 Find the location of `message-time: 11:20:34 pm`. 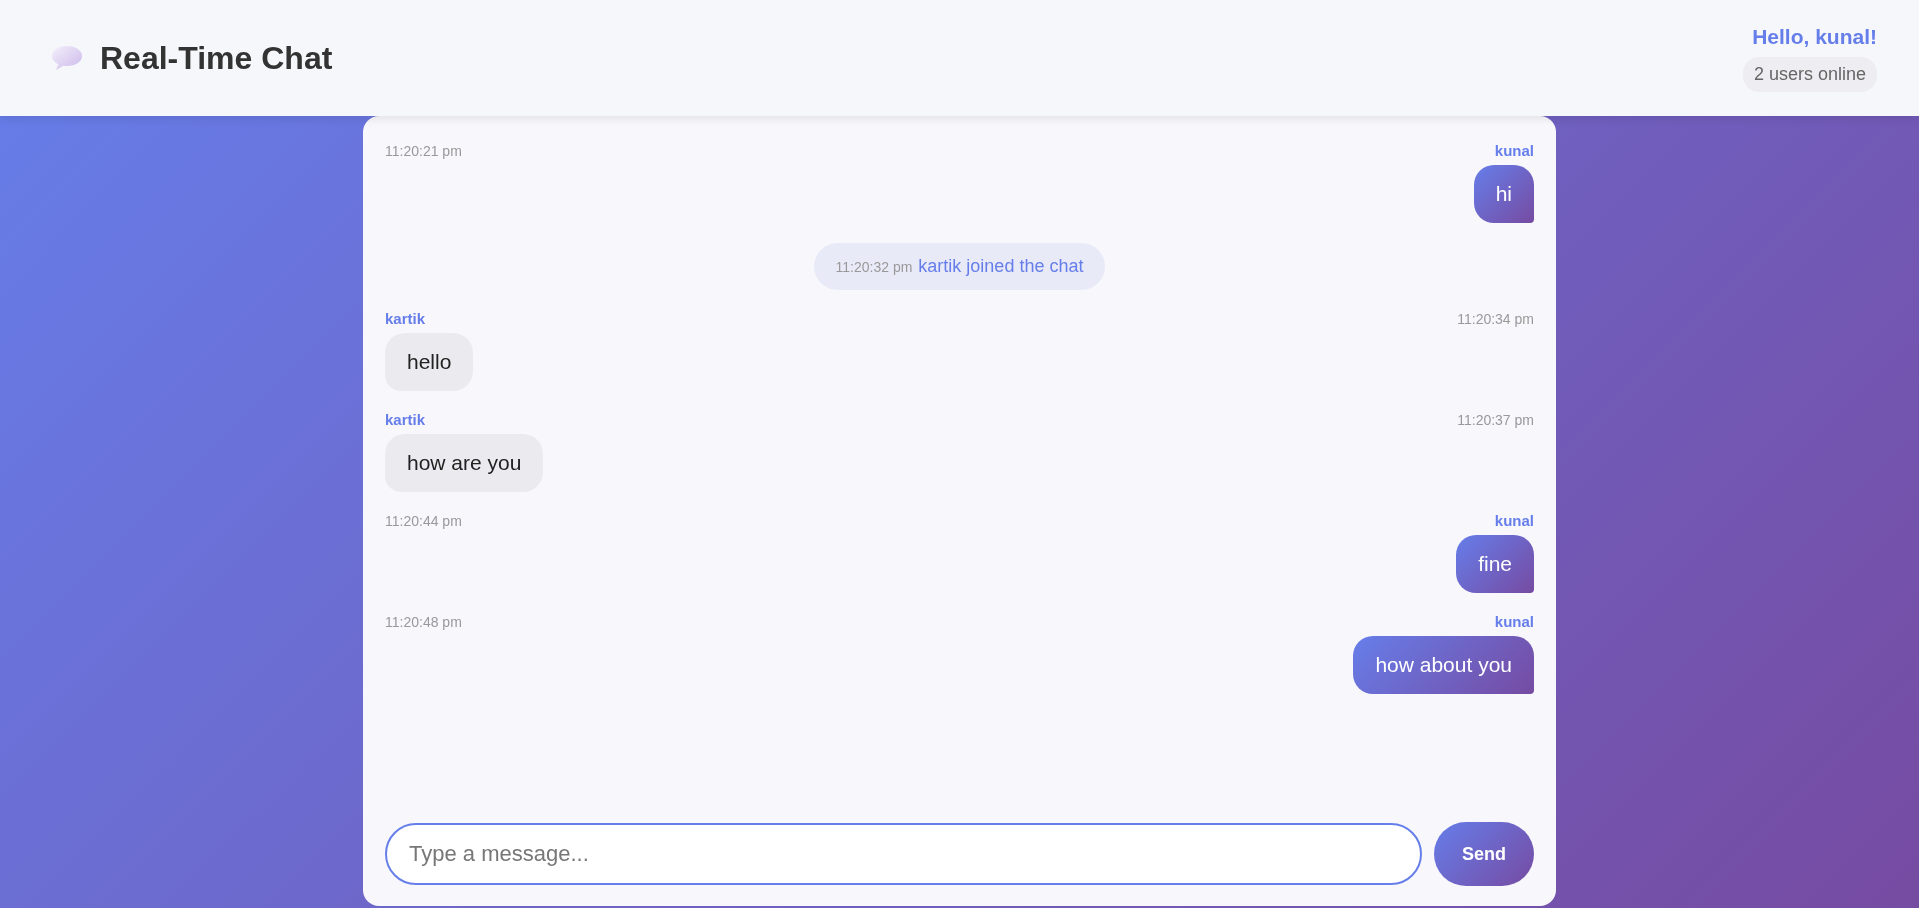

message-time: 11:20:34 pm is located at coordinates (1495, 319).